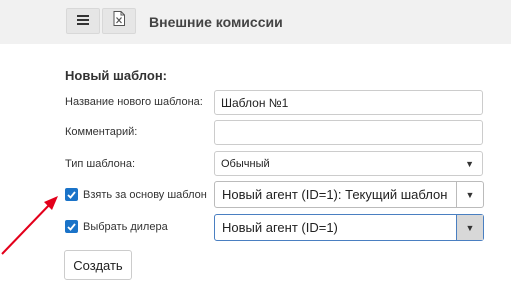 Image resolution: width=511 pixels, height=295 pixels. Describe the element at coordinates (125, 227) in the screenshot. I see `dealer-label: Выбрать дилера` at that location.